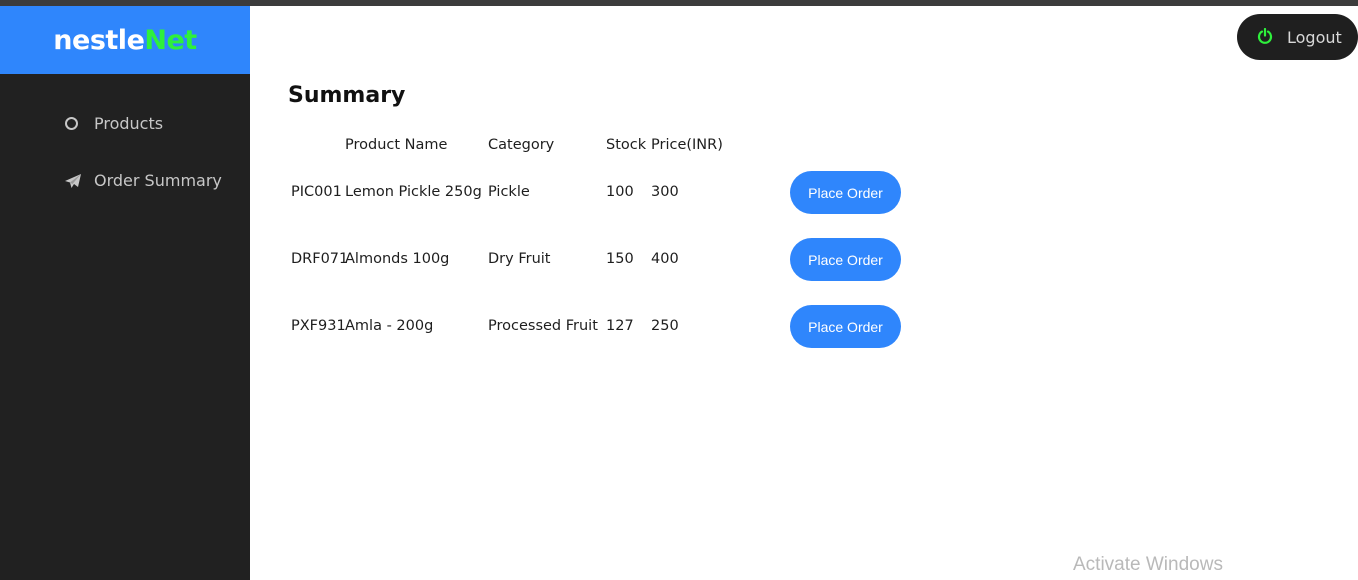 This screenshot has width=1358, height=580. I want to click on activate-windows-watermark: Activate Windows, so click(1148, 564).